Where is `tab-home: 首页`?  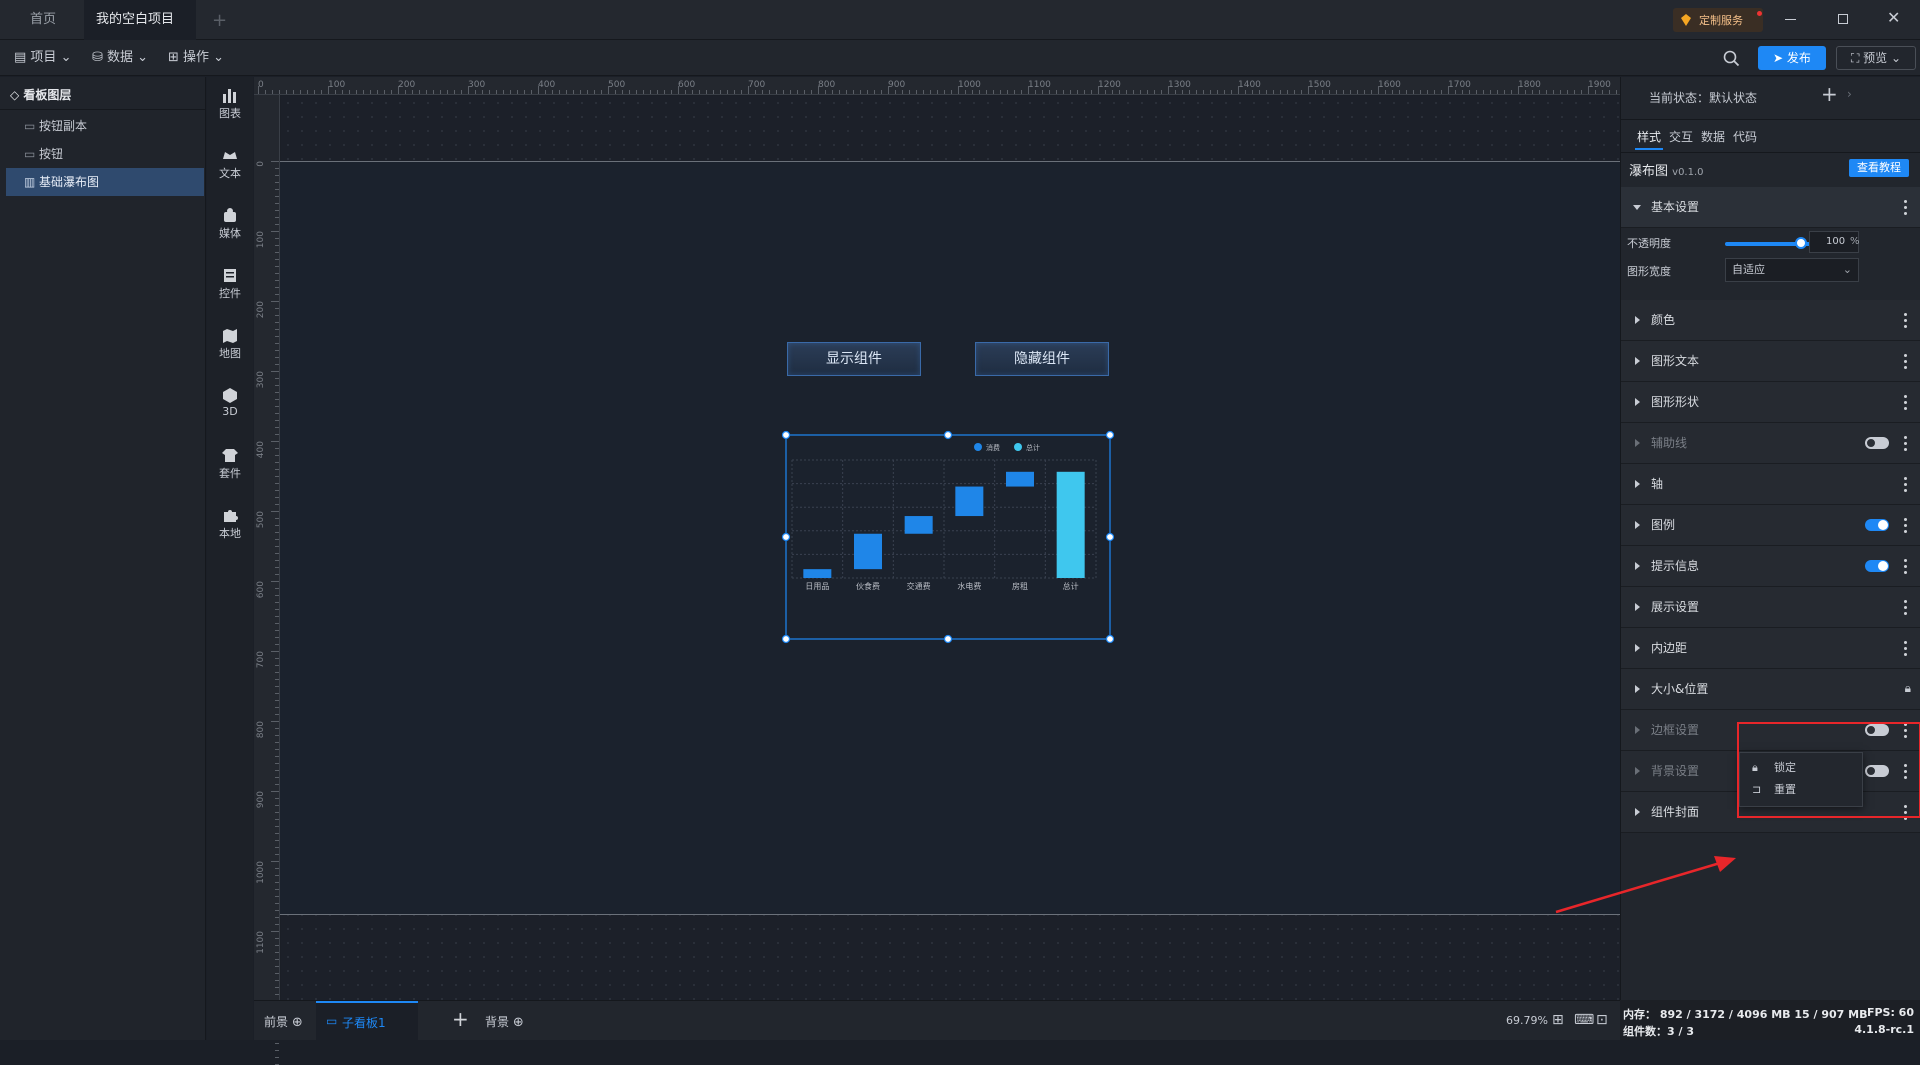
tab-home: 首页 is located at coordinates (43, 20).